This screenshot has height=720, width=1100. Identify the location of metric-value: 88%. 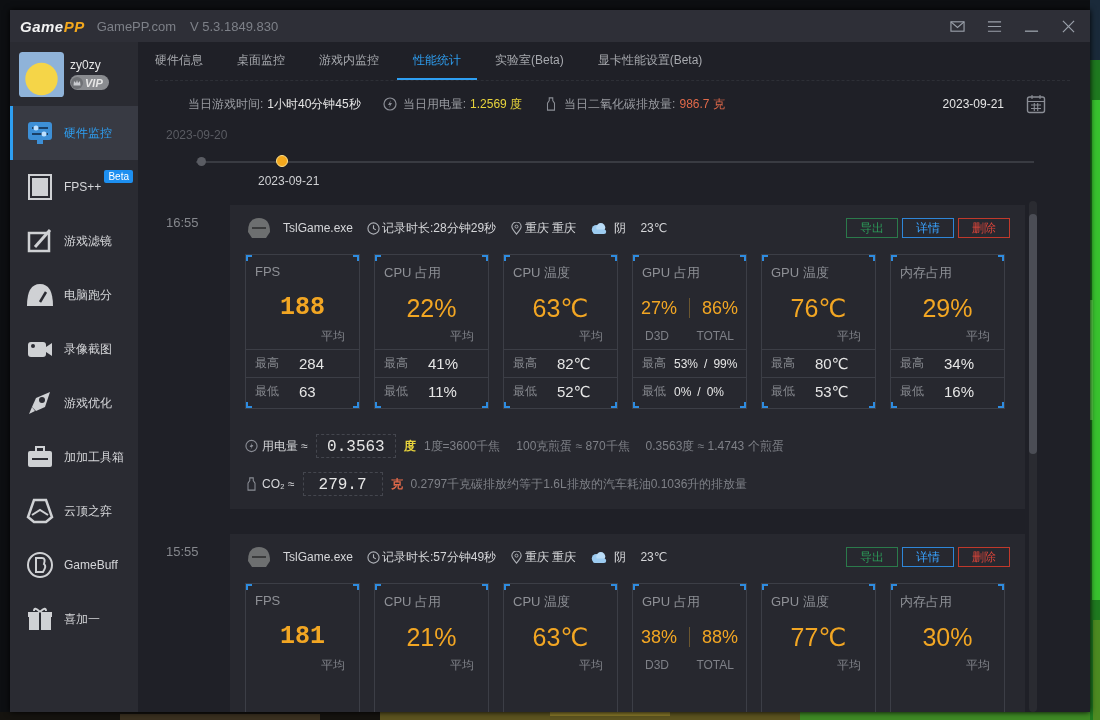
(719, 637).